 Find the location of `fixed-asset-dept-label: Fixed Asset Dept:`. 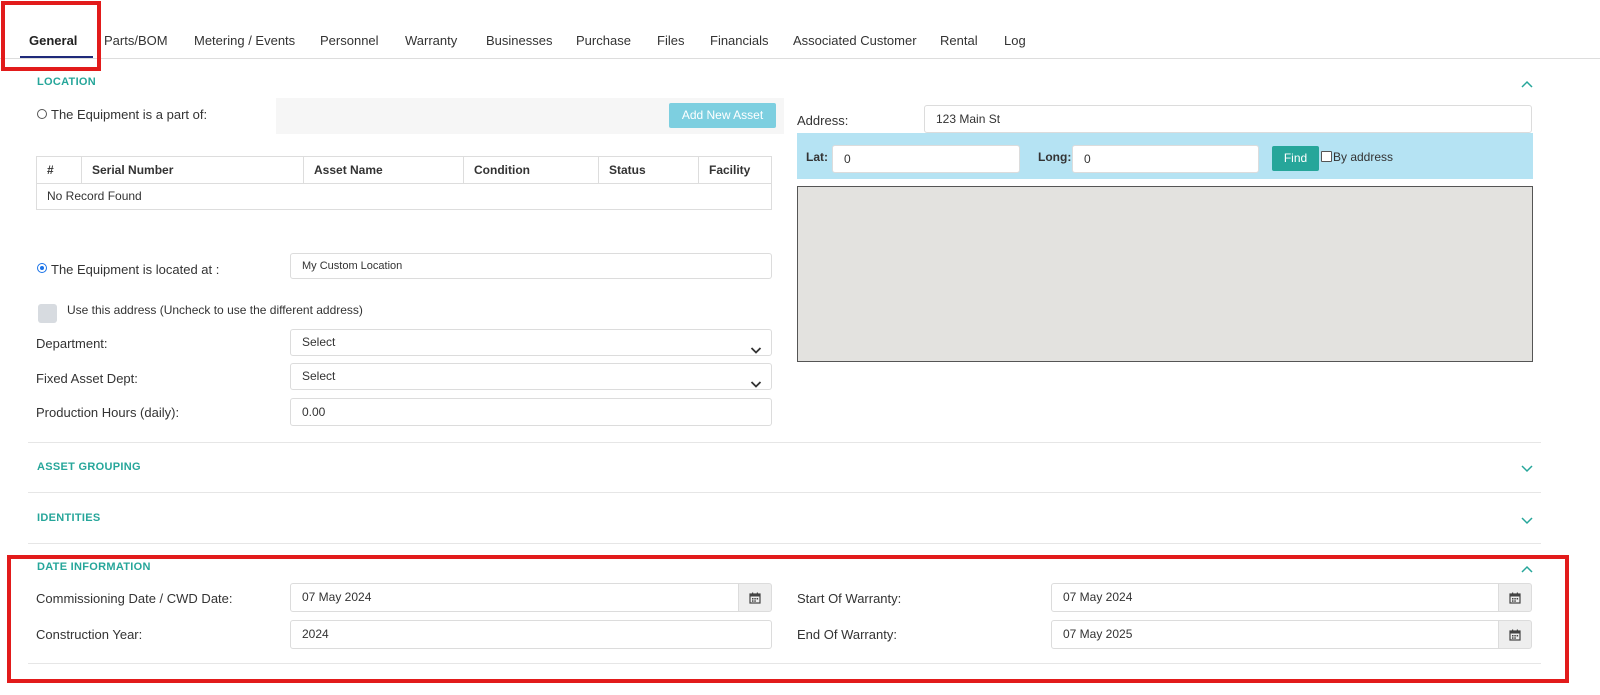

fixed-asset-dept-label: Fixed Asset Dept: is located at coordinates (87, 378).